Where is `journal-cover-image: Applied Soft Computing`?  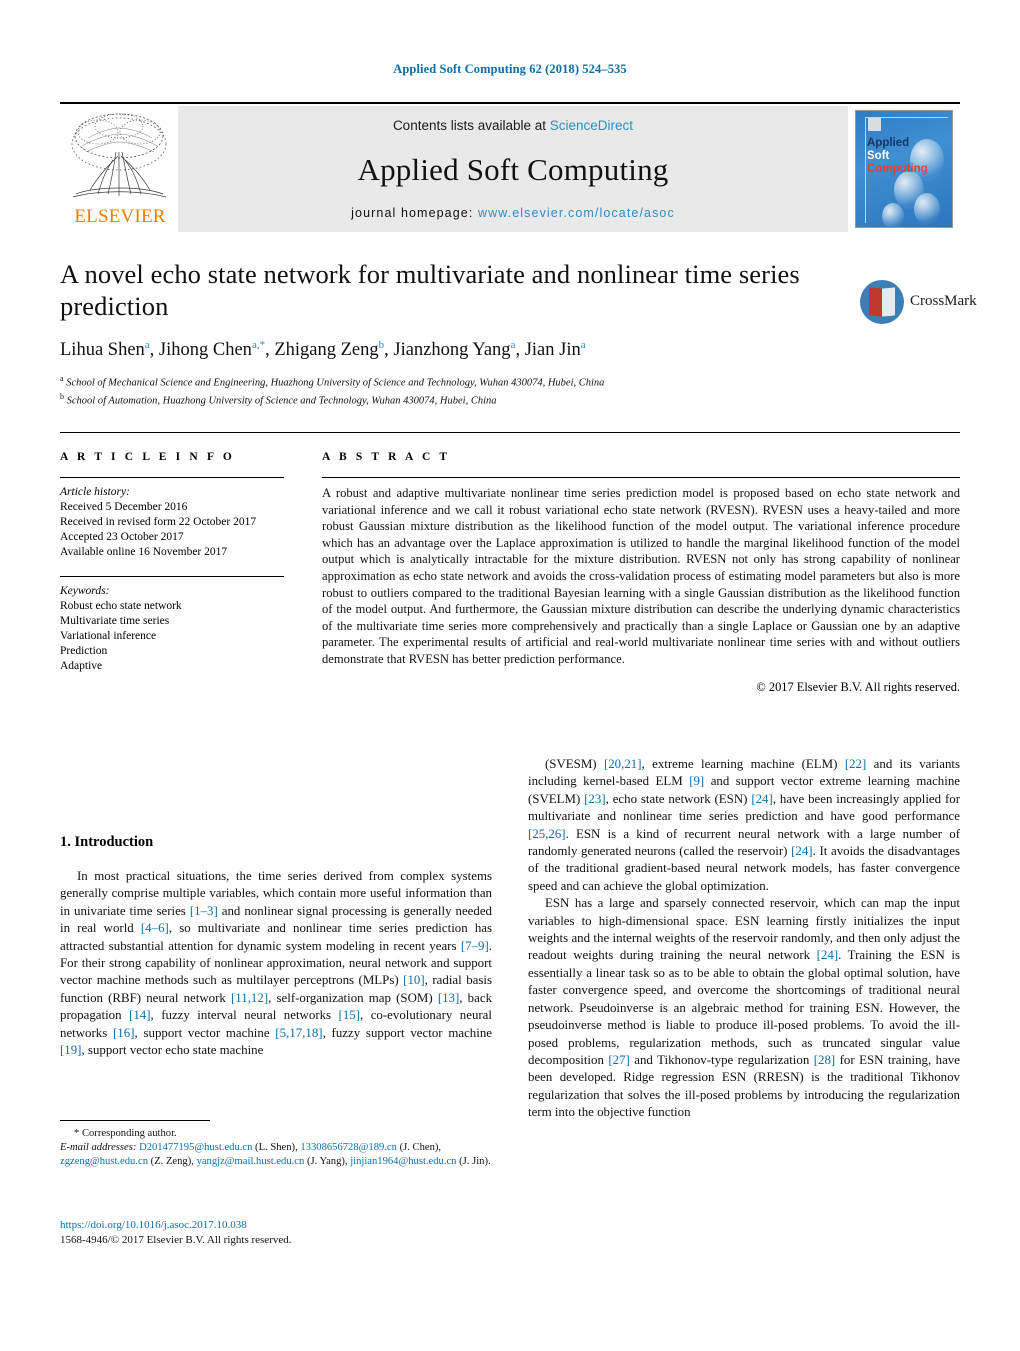 journal-cover-image: Applied Soft Computing is located at coordinates (904, 169).